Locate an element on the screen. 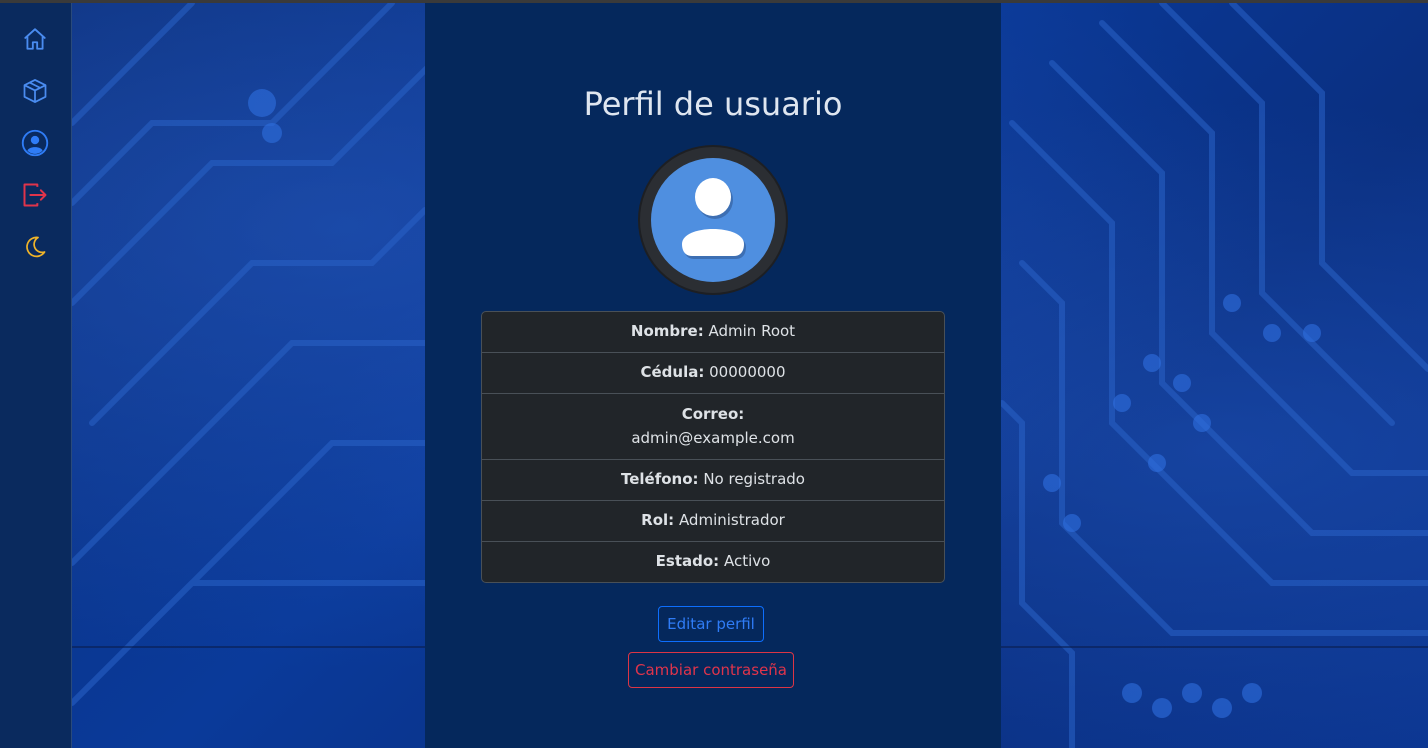 The width and height of the screenshot is (1428, 748). field-label: Teléfono: is located at coordinates (659, 479).